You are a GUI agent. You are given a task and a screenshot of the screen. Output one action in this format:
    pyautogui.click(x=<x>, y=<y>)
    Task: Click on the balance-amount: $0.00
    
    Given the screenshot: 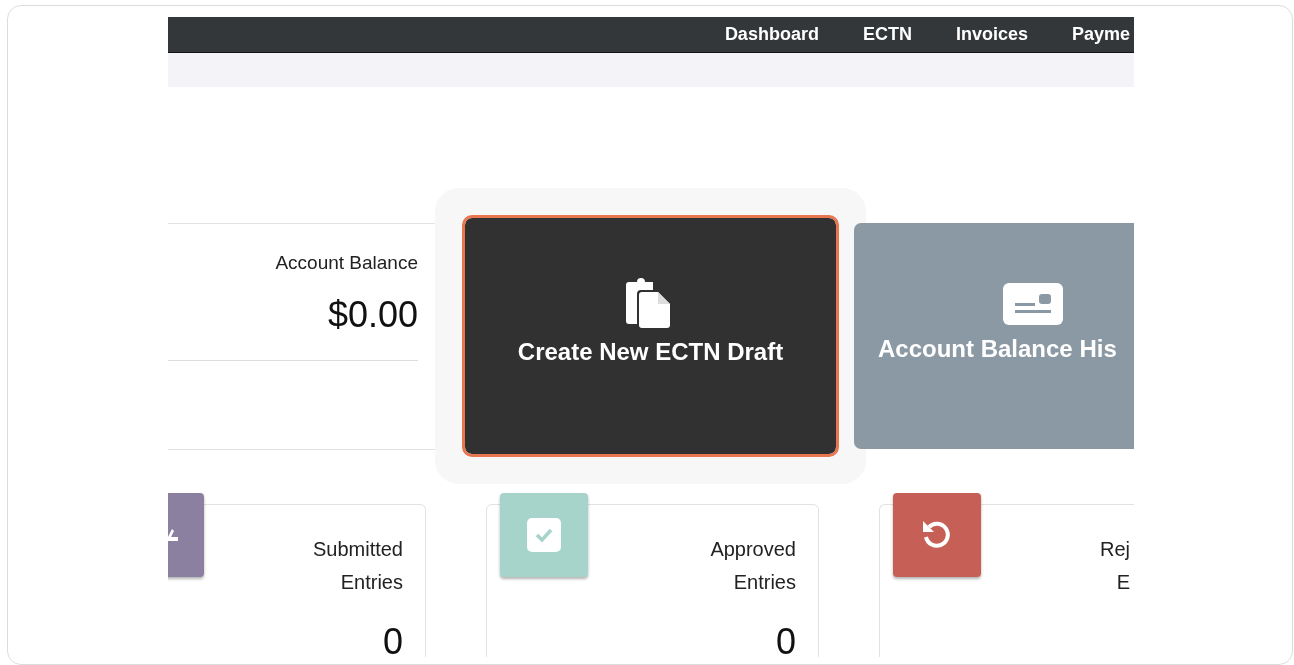 What is the action you would take?
    pyautogui.click(x=372, y=314)
    